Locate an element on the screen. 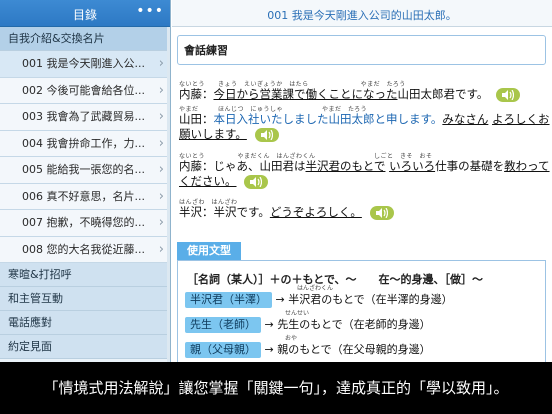 The width and height of the screenshot is (552, 414). ruby-text: せんせい is located at coordinates (297, 313).